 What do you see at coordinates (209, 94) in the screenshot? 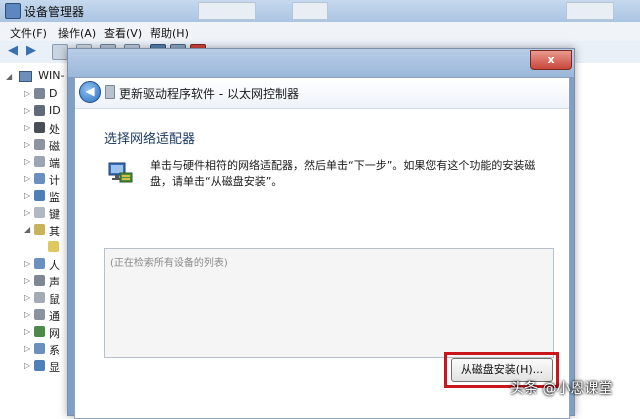
I see `dialog-title: 更新驱动程序软件 - 以太网控制器` at bounding box center [209, 94].